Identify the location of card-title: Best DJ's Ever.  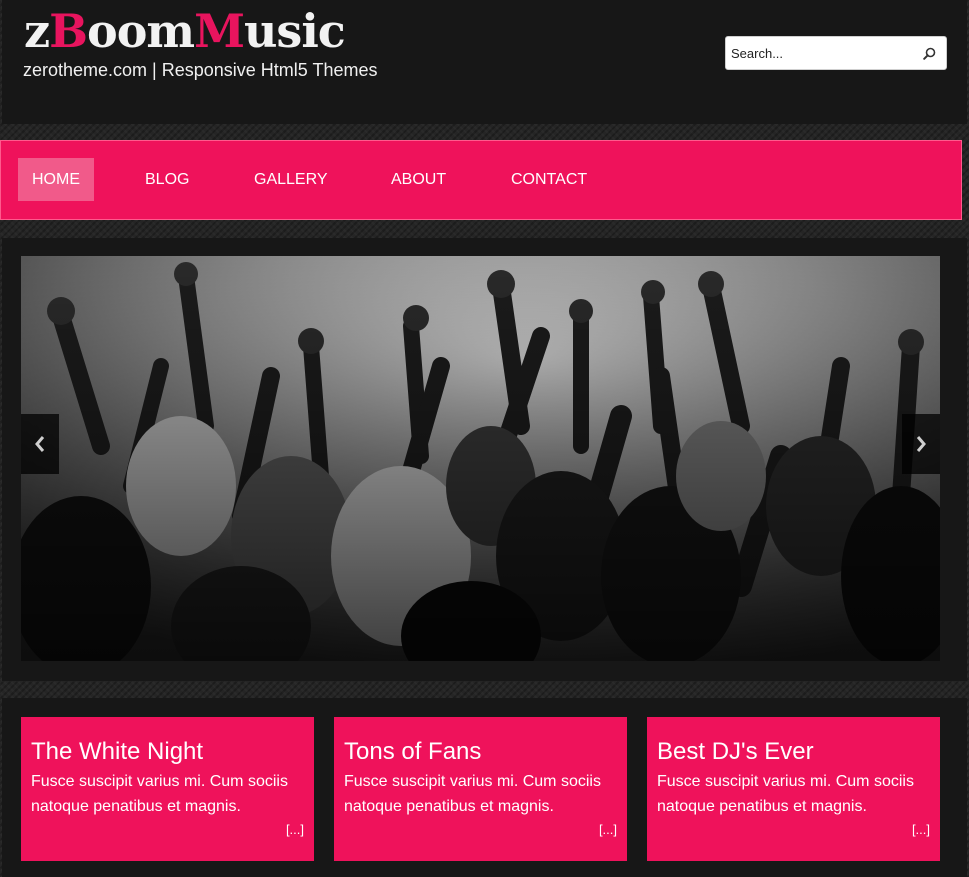
(735, 751).